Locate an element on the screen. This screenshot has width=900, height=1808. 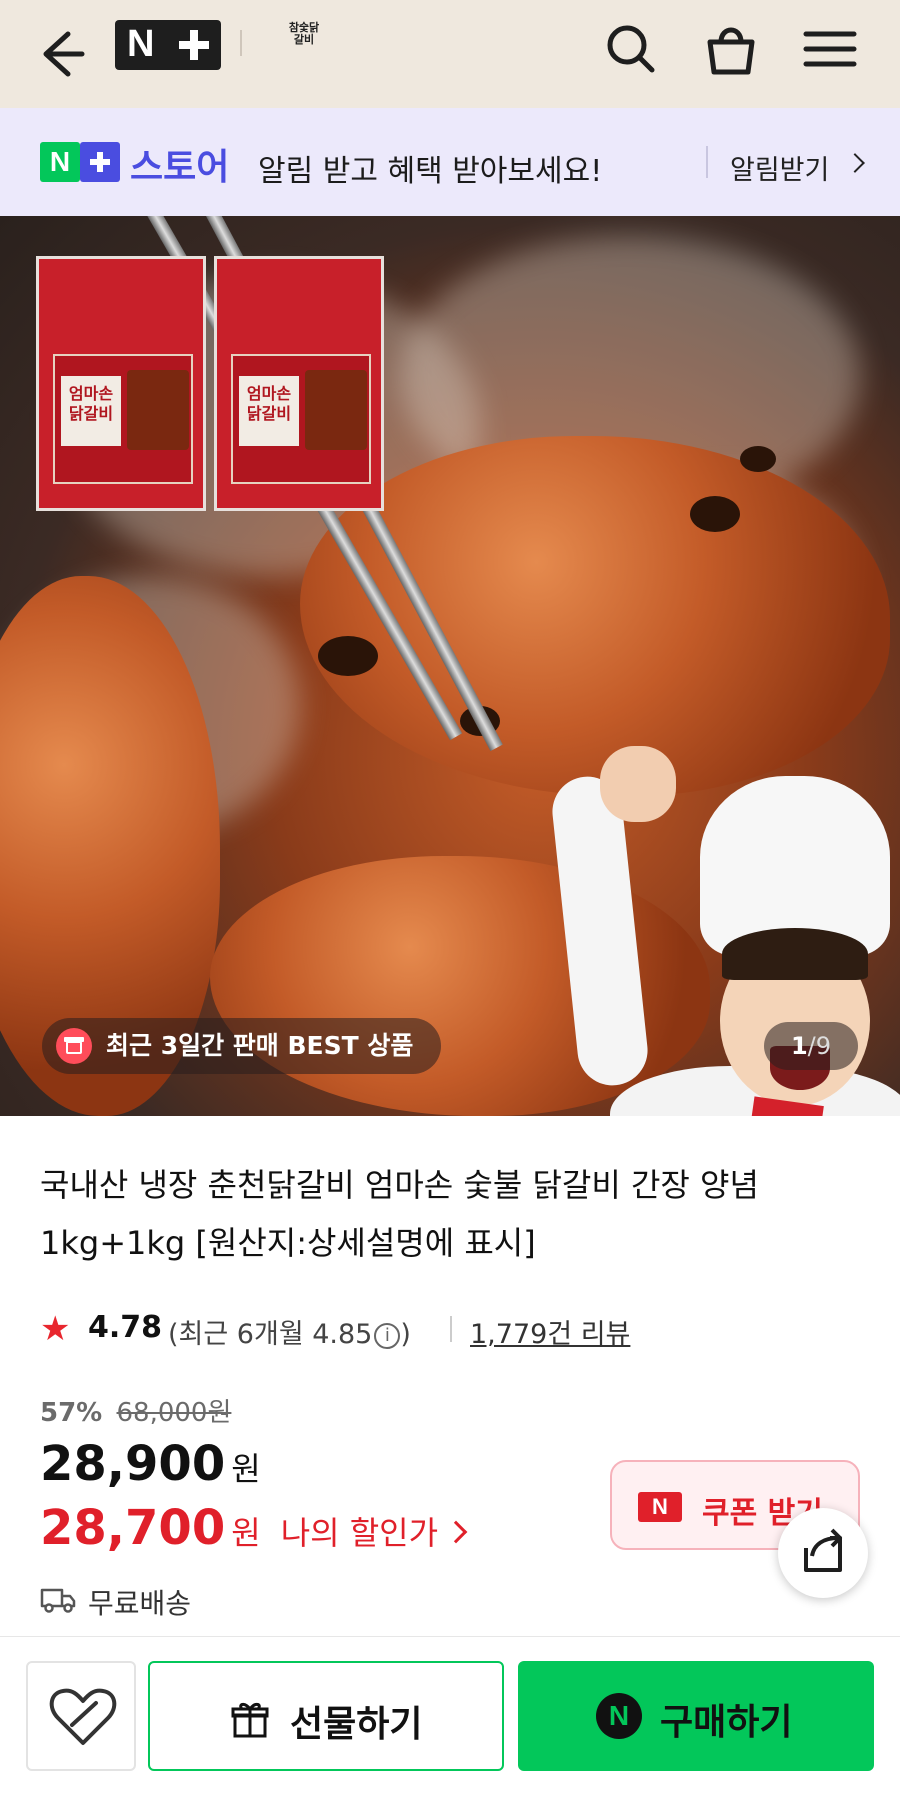
rating-row: ★ 4.78 (최근 6개월 4.85 i) 1,779건 리뷰 is located at coordinates (450, 1328).